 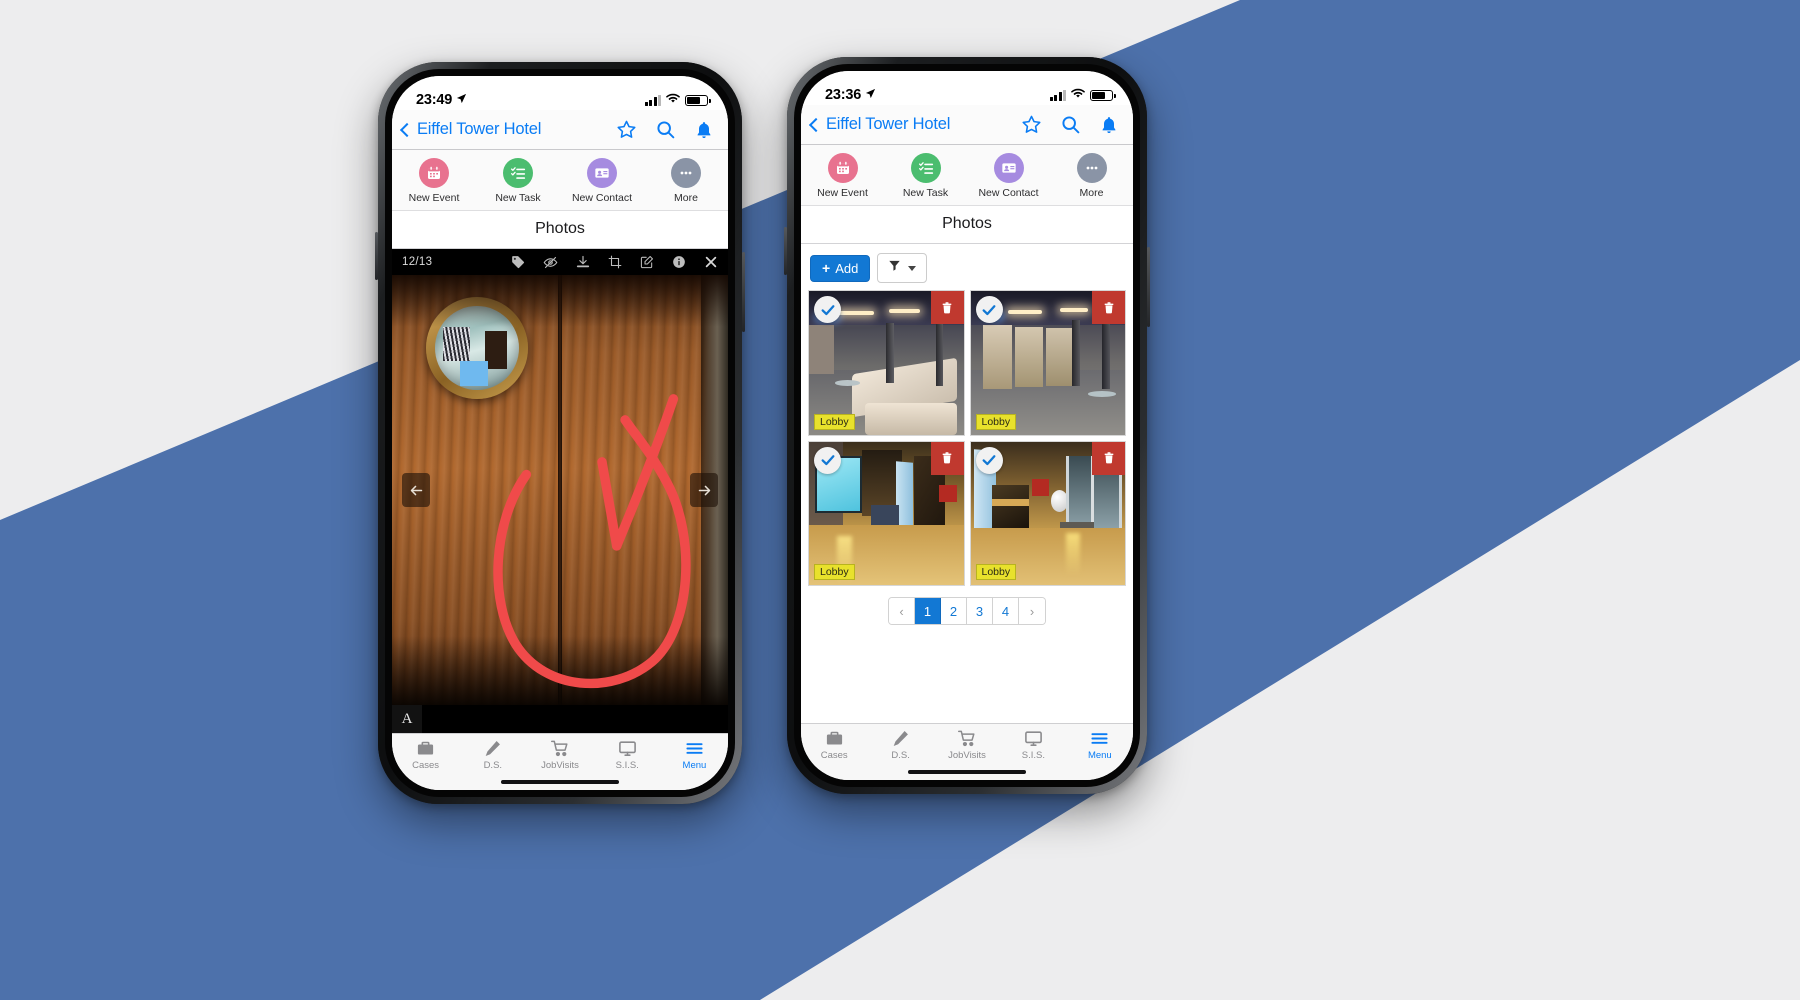 What do you see at coordinates (686, 173) in the screenshot?
I see `ellipsis-icon` at bounding box center [686, 173].